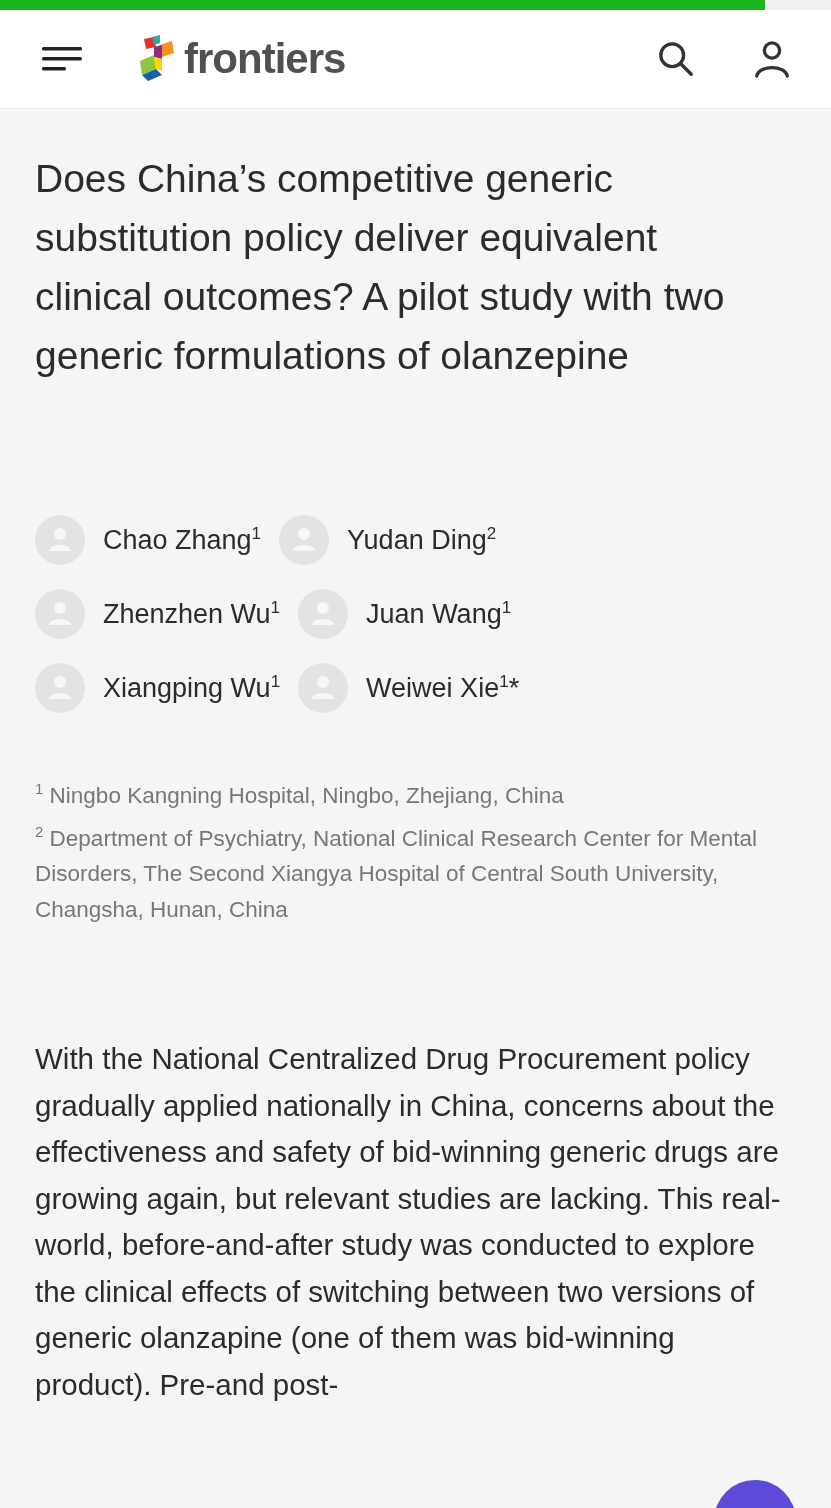  Describe the element at coordinates (422, 540) in the screenshot. I see `author-link: Yudan Ding$^{2}$` at that location.